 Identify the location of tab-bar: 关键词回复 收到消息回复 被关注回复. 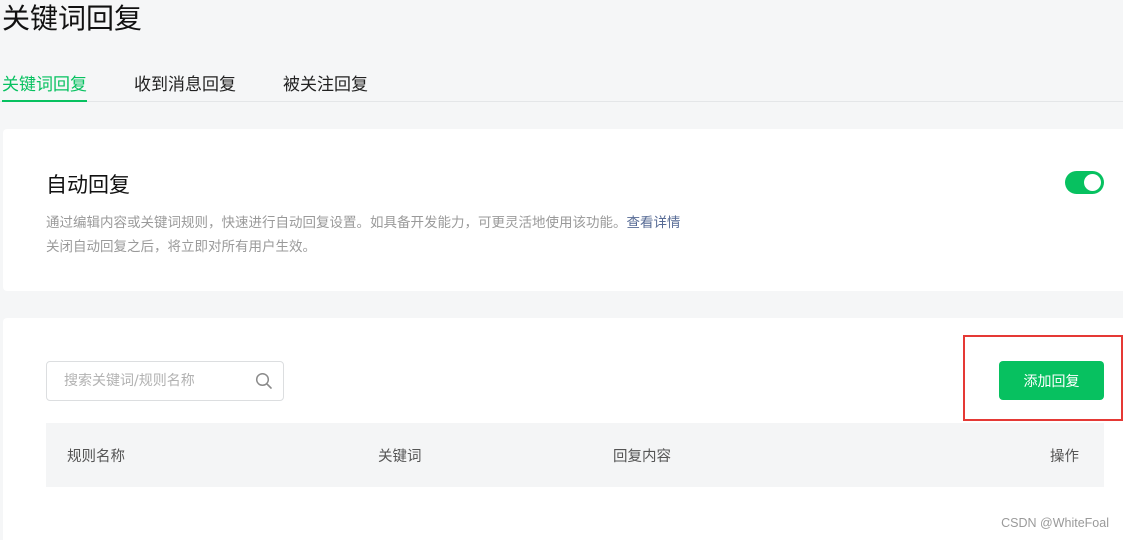
(561, 79).